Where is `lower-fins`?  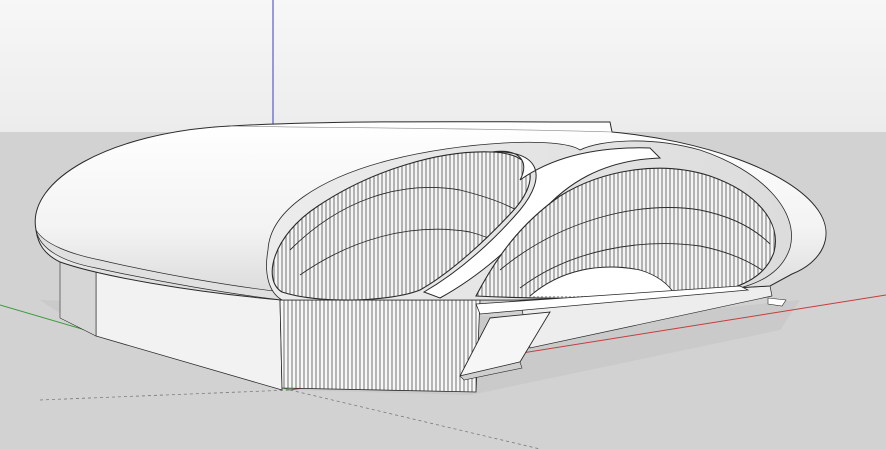
lower-fins is located at coordinates (380, 346).